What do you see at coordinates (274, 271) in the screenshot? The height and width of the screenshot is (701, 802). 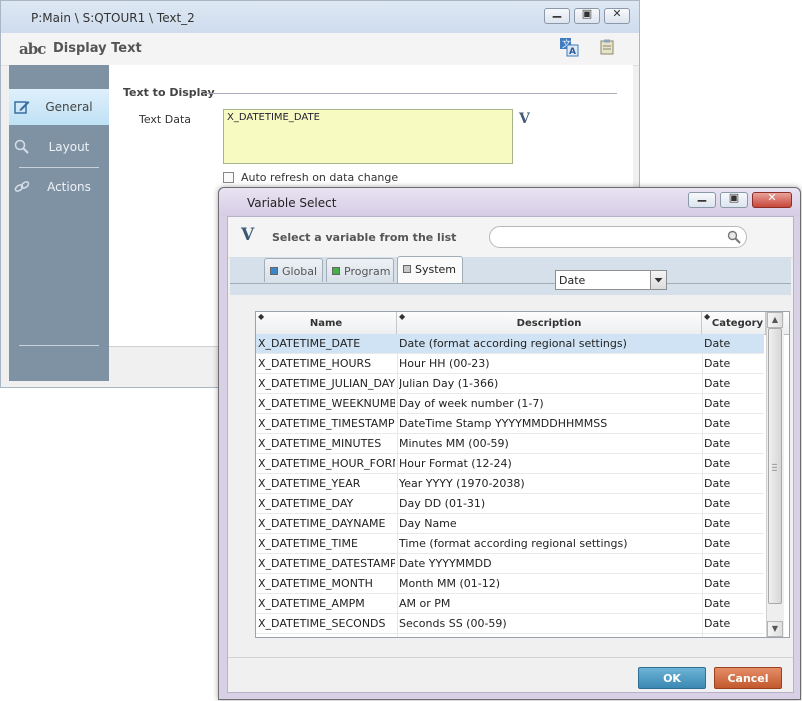 I see `global-color-icon` at bounding box center [274, 271].